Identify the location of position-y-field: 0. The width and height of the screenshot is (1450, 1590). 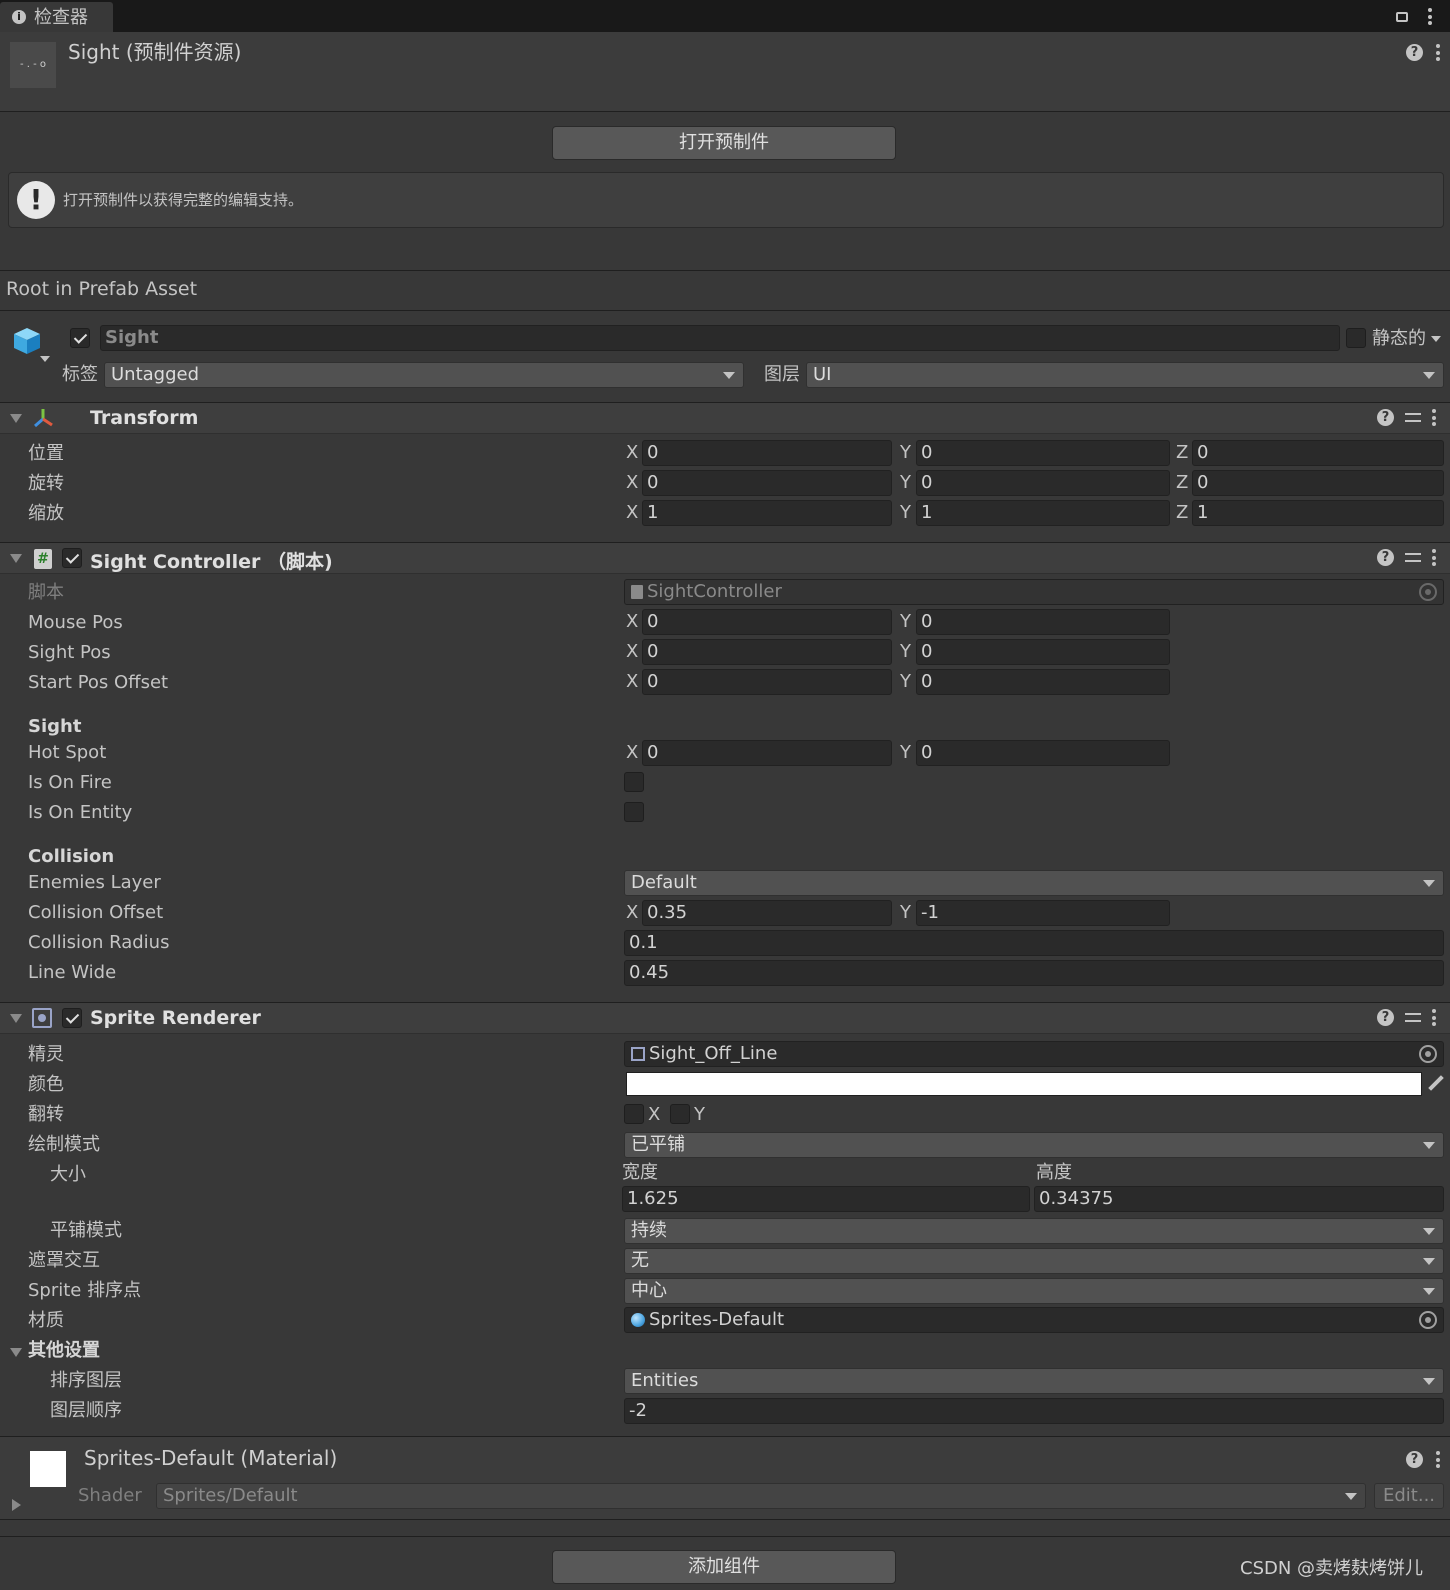
(1043, 453).